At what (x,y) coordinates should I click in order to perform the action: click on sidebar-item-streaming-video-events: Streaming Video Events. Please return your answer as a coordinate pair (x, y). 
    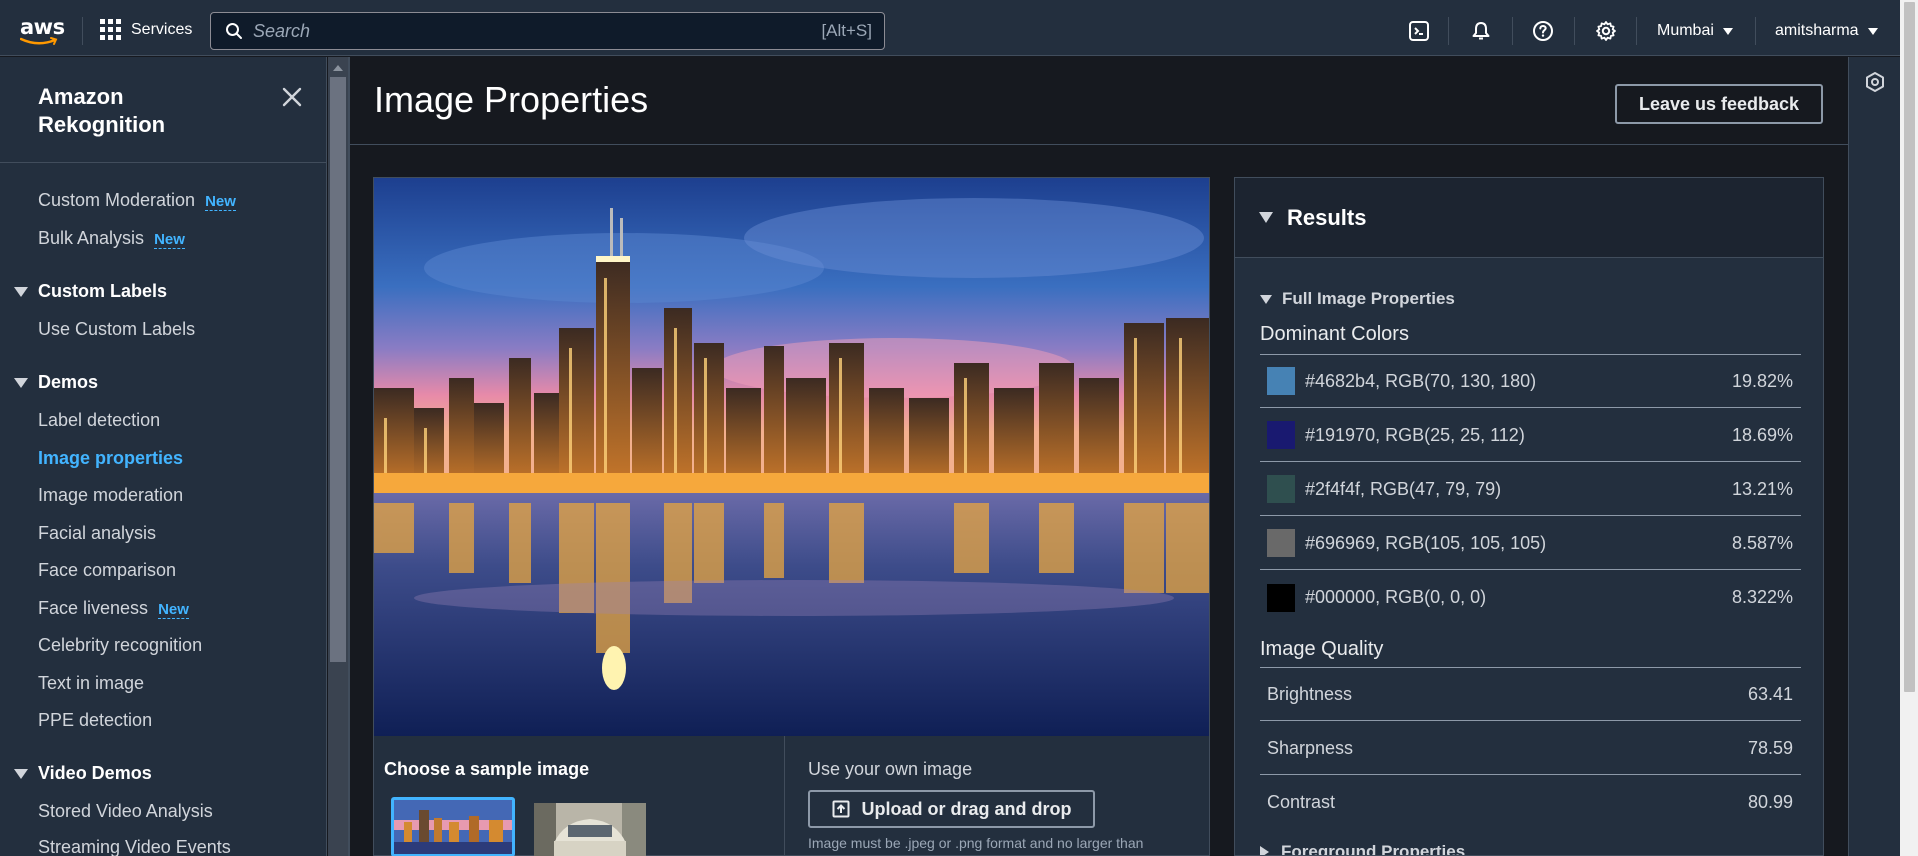
    Looking at the image, I should click on (134, 846).